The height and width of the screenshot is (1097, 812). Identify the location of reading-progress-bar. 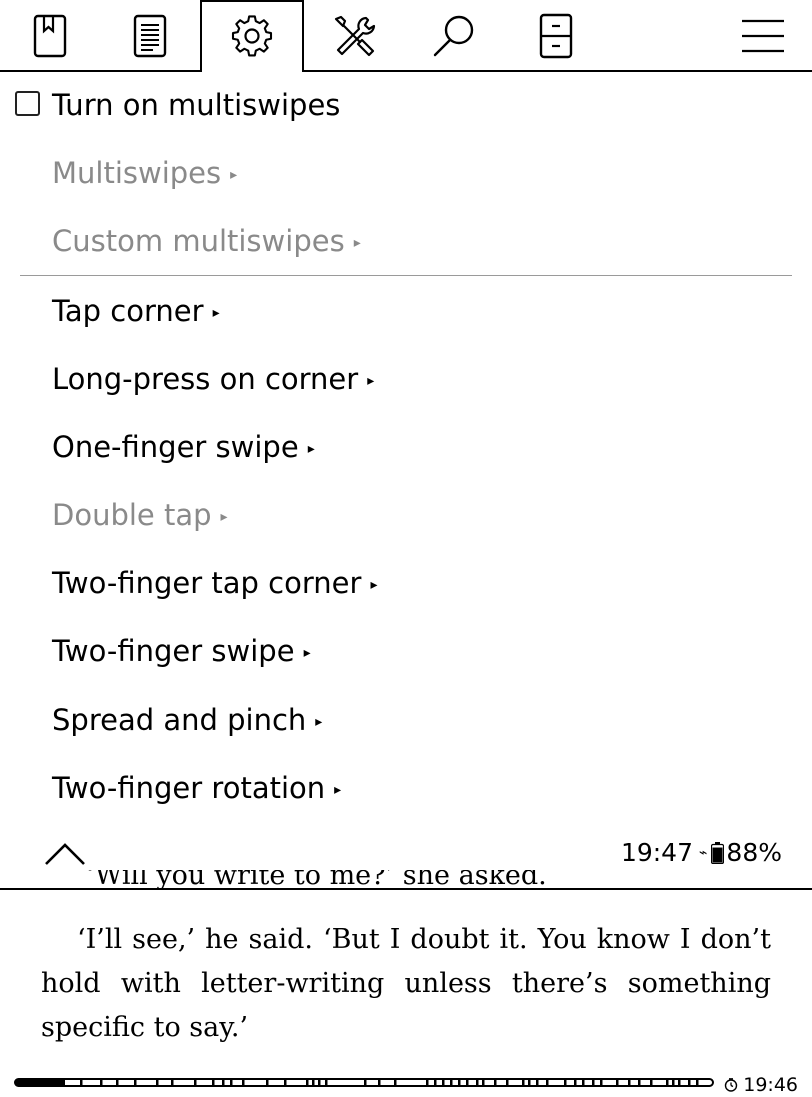
(364, 1082).